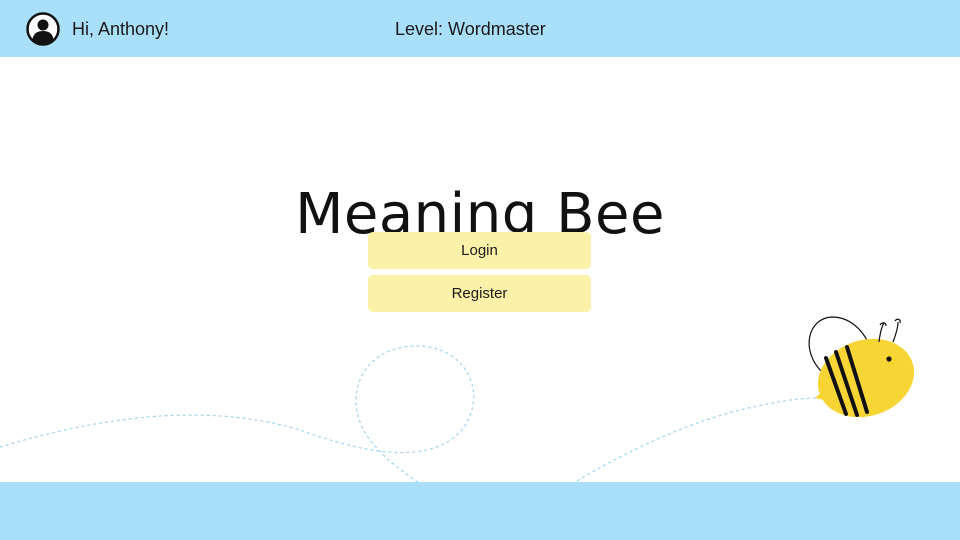  What do you see at coordinates (479, 293) in the screenshot?
I see `register-button: Register` at bounding box center [479, 293].